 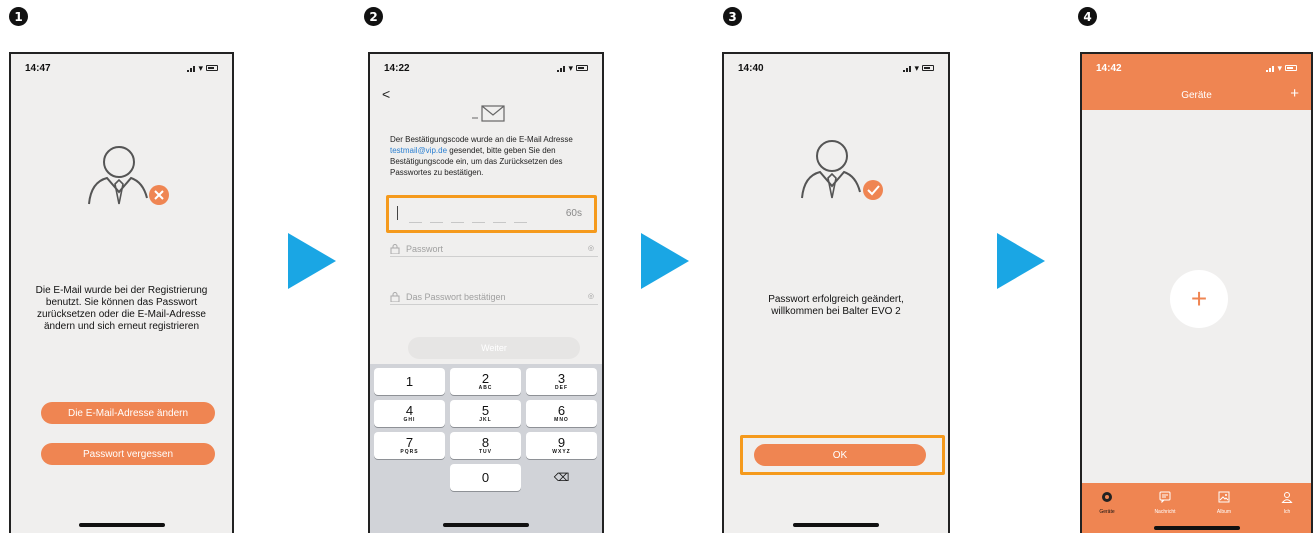 I want to click on key-8: 8 TUV, so click(x=485, y=445).